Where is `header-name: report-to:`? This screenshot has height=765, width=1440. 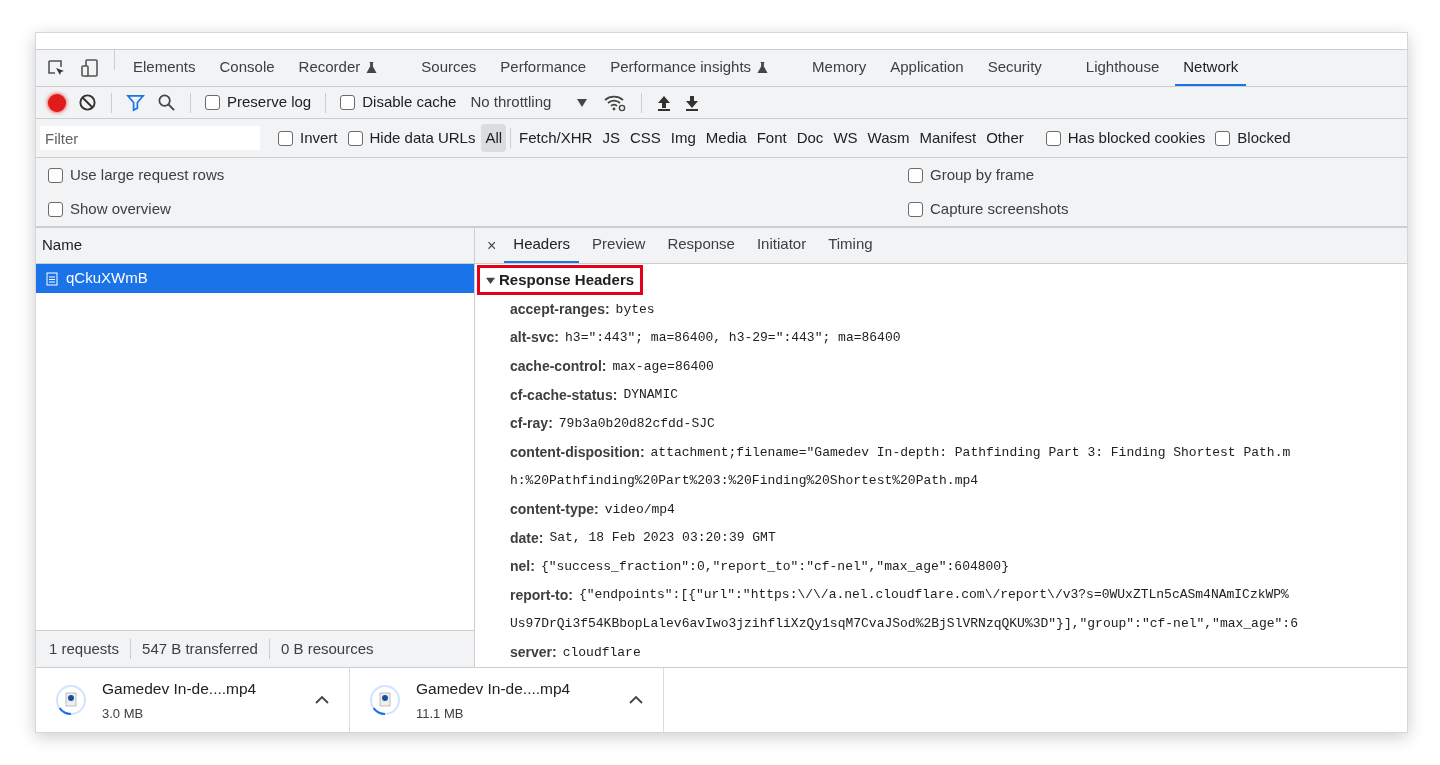 header-name: report-to: is located at coordinates (541, 595).